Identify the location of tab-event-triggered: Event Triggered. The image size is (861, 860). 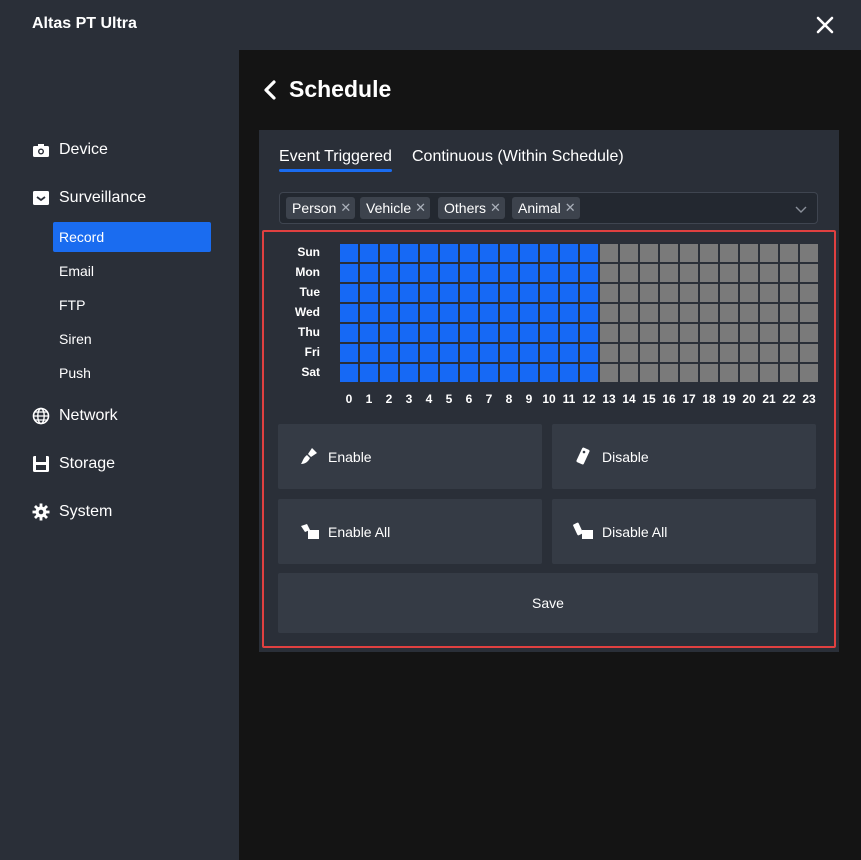
(335, 157).